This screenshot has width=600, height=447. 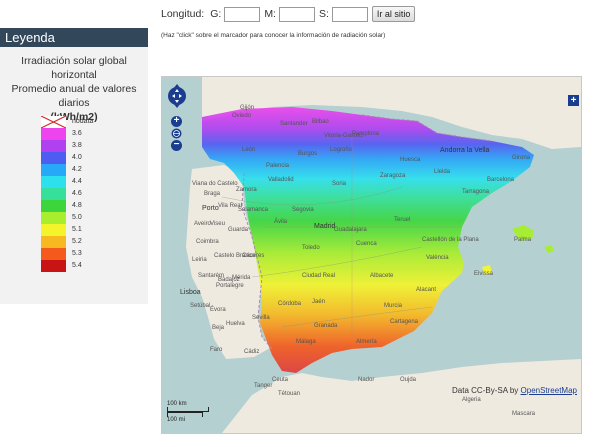 I want to click on legend-value-label: 4.2, so click(x=77, y=169).